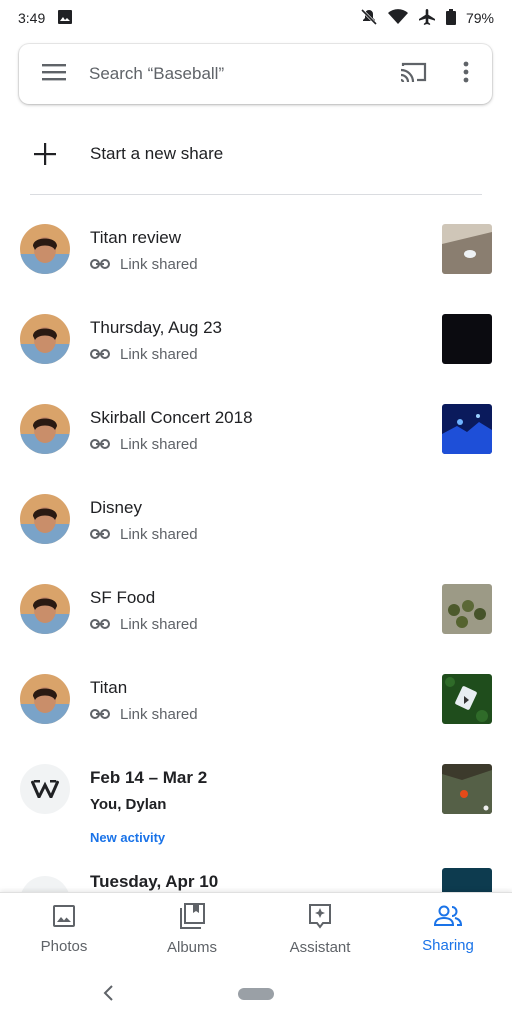 The image size is (512, 1024). Describe the element at coordinates (479, 18) in the screenshot. I see `battery-level: 79%` at that location.